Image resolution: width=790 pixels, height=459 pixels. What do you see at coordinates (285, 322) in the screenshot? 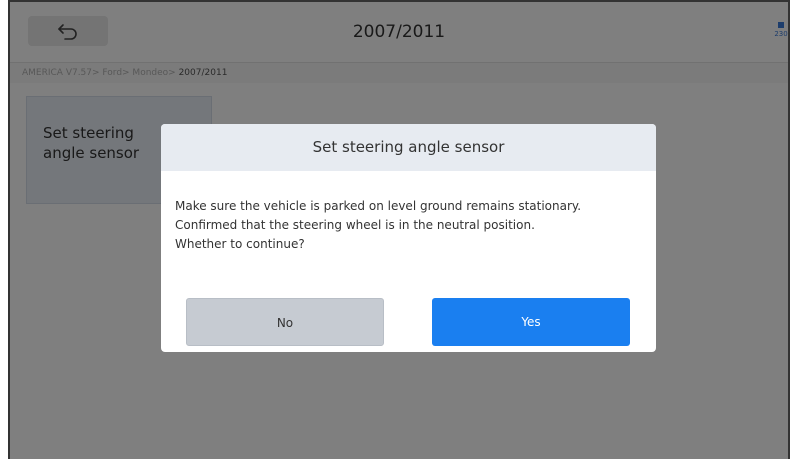
I see `no-button: No` at bounding box center [285, 322].